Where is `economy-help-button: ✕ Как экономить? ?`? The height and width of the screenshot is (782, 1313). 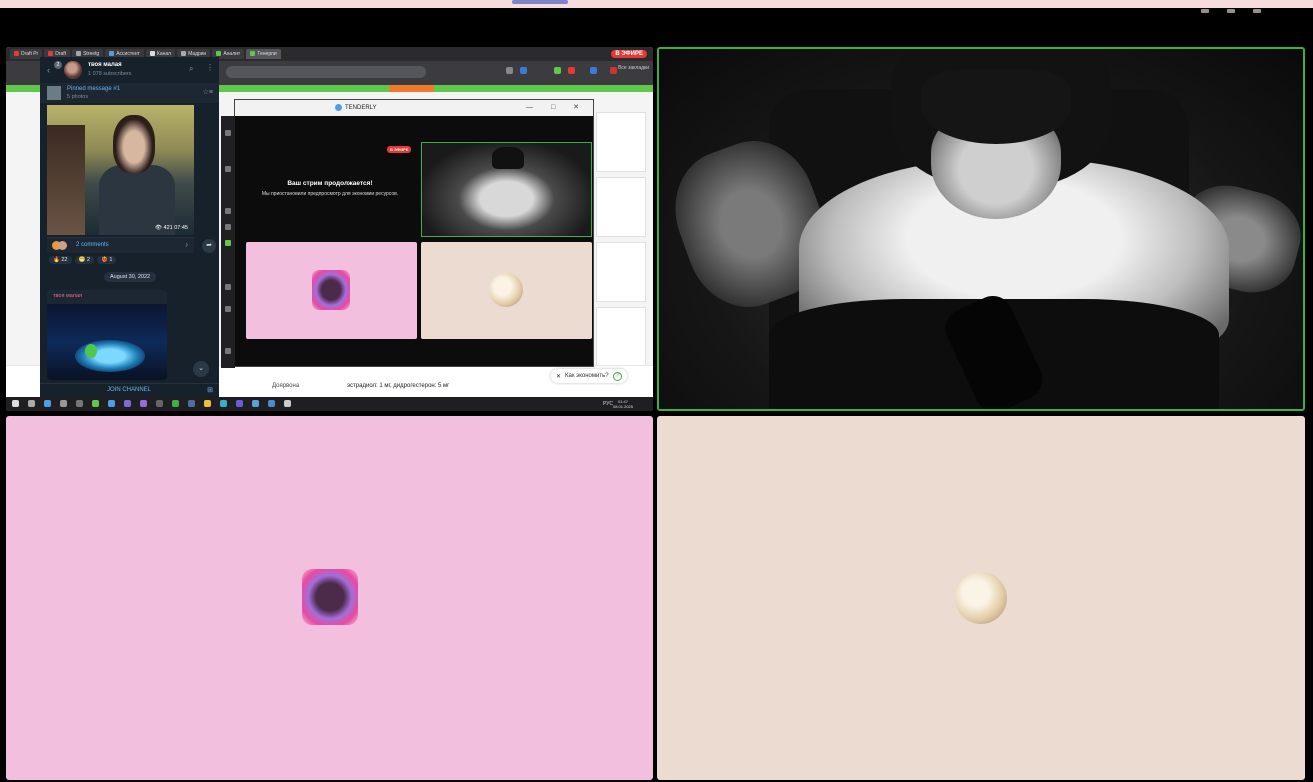 economy-help-button: ✕ Как экономить? ? is located at coordinates (589, 376).